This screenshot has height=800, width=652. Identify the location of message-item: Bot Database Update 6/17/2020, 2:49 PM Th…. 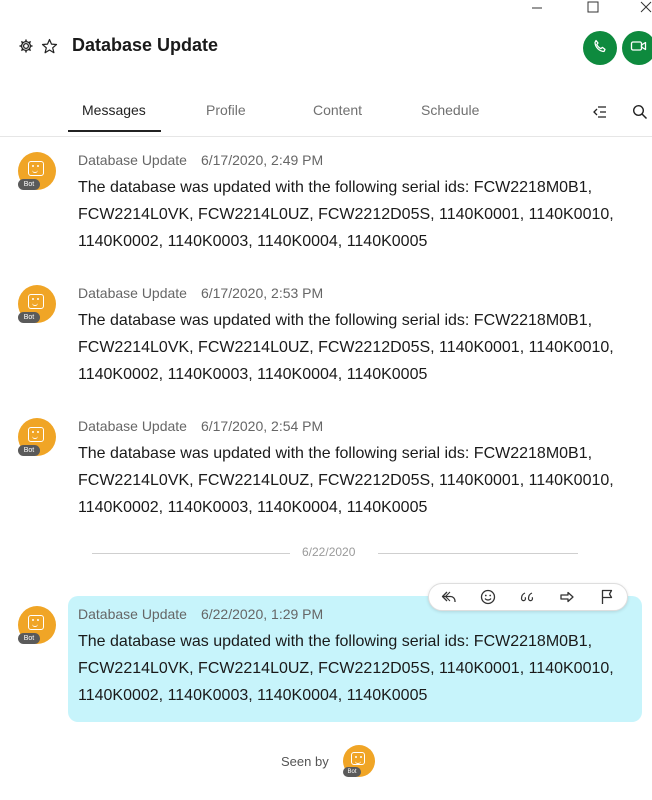
(326, 207).